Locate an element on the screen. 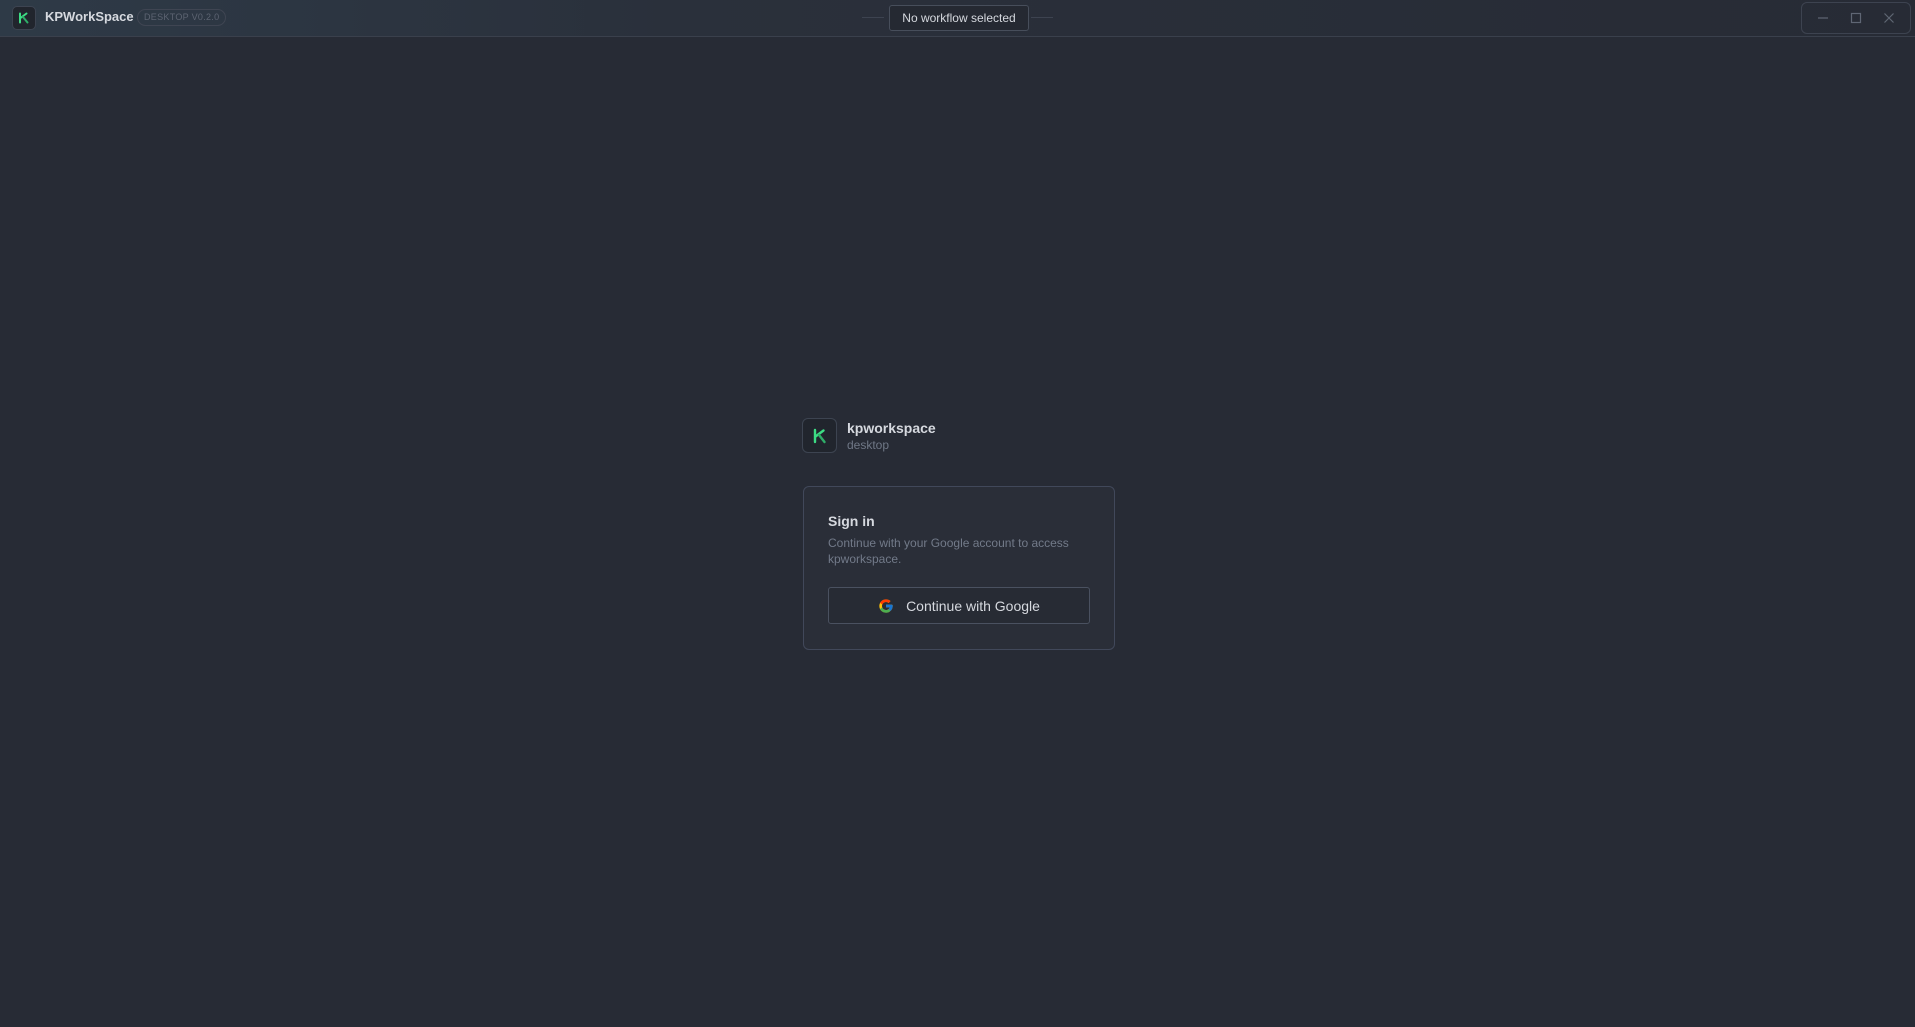  workflow-divider-left is located at coordinates (873, 17).